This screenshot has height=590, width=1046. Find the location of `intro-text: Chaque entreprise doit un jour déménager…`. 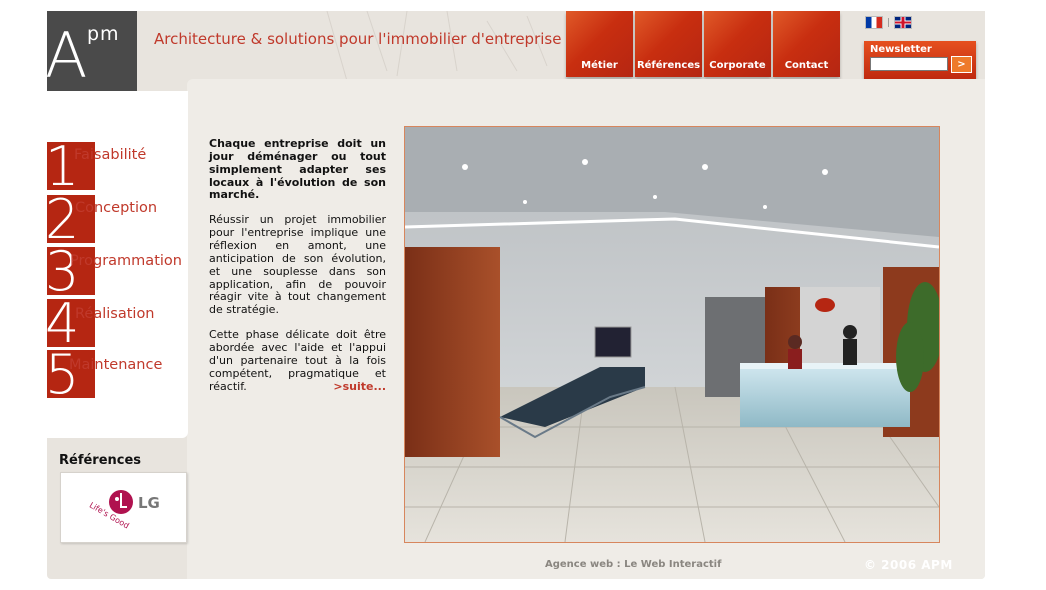

intro-text: Chaque entreprise doit un jour déménager… is located at coordinates (297, 271).